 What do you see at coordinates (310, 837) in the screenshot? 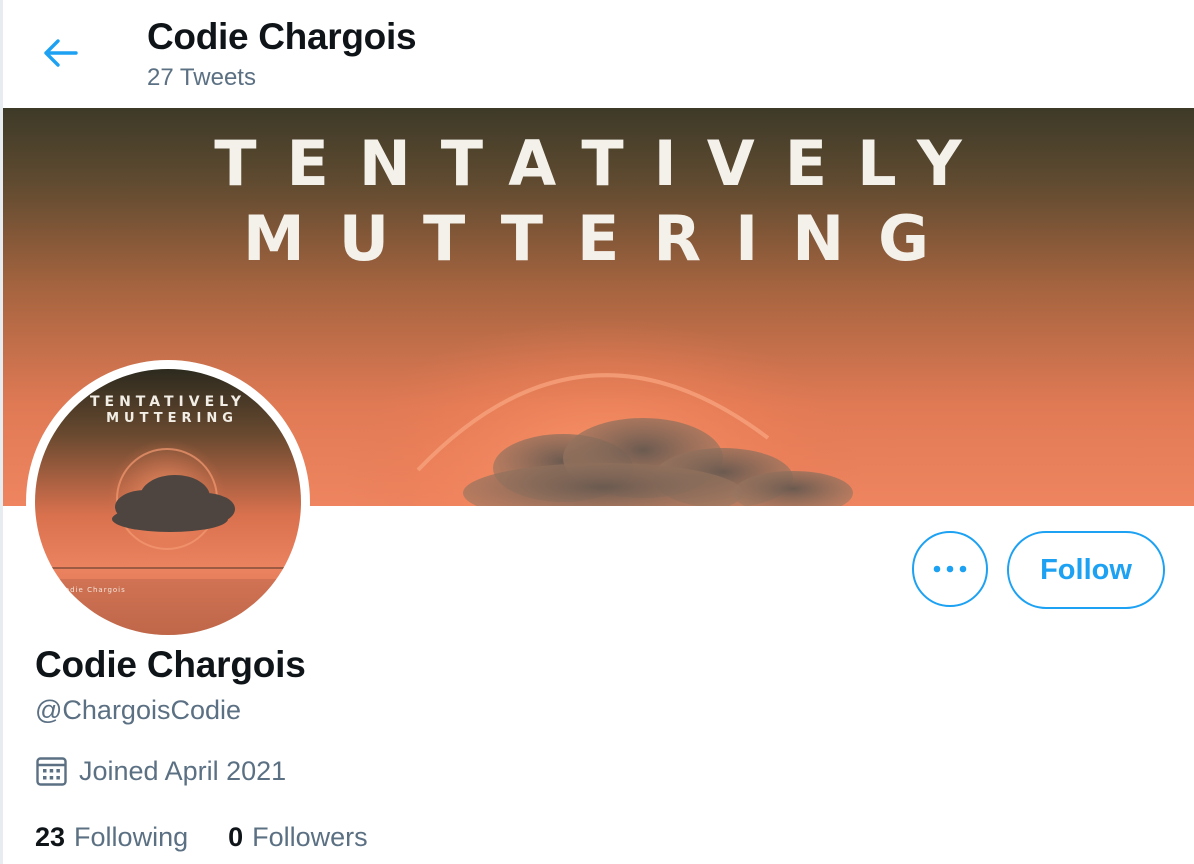
I see `followers-label: Followers` at bounding box center [310, 837].